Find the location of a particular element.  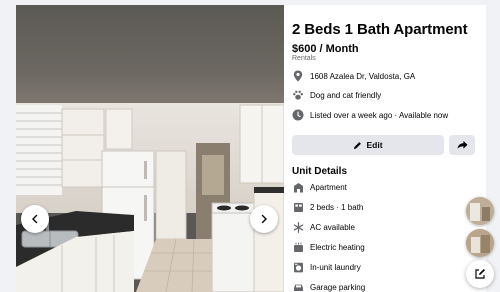

pets-row: Dog and cat friendly is located at coordinates (336, 95).